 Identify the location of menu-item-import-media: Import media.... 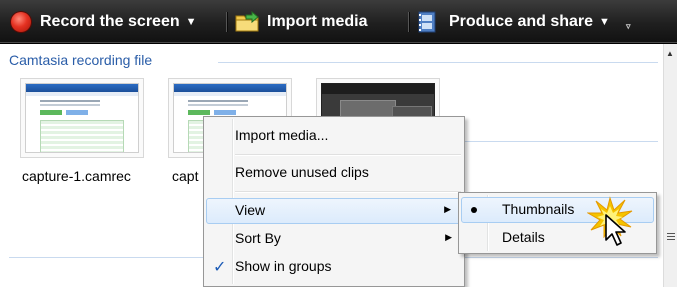
(334, 136).